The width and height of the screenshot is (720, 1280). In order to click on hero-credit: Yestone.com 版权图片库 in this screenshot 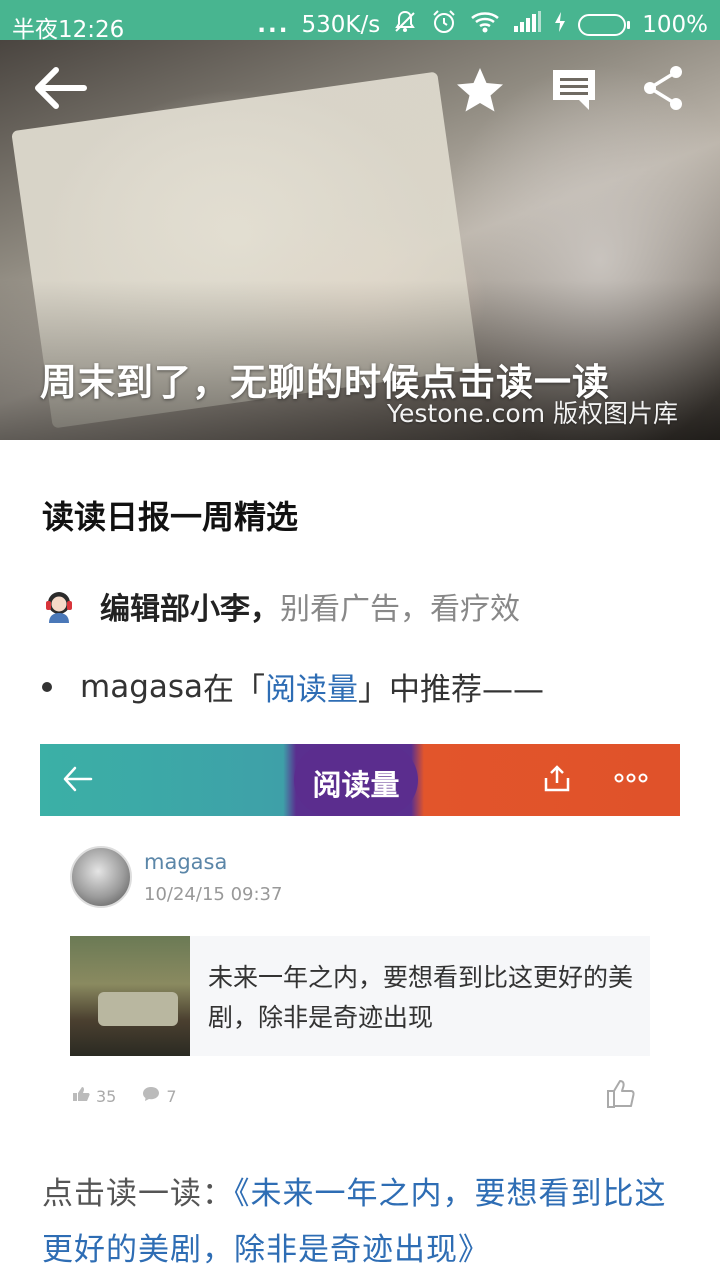, I will do `click(532, 413)`.